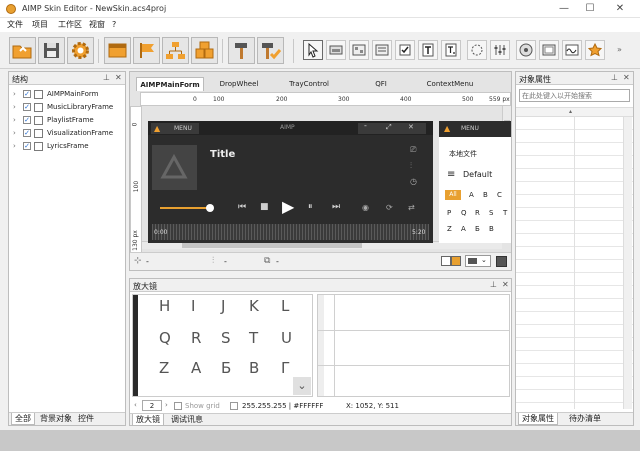 This screenshot has width=640, height=451. I want to click on clock-icon: ◷, so click(413, 181).